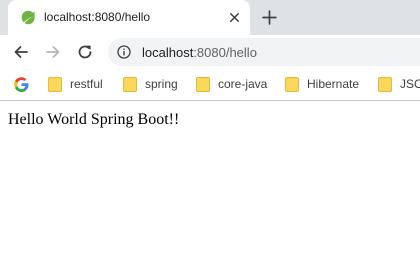 This screenshot has width=420, height=272. Describe the element at coordinates (225, 52) in the screenshot. I see `url-path: :8080/hello` at that location.